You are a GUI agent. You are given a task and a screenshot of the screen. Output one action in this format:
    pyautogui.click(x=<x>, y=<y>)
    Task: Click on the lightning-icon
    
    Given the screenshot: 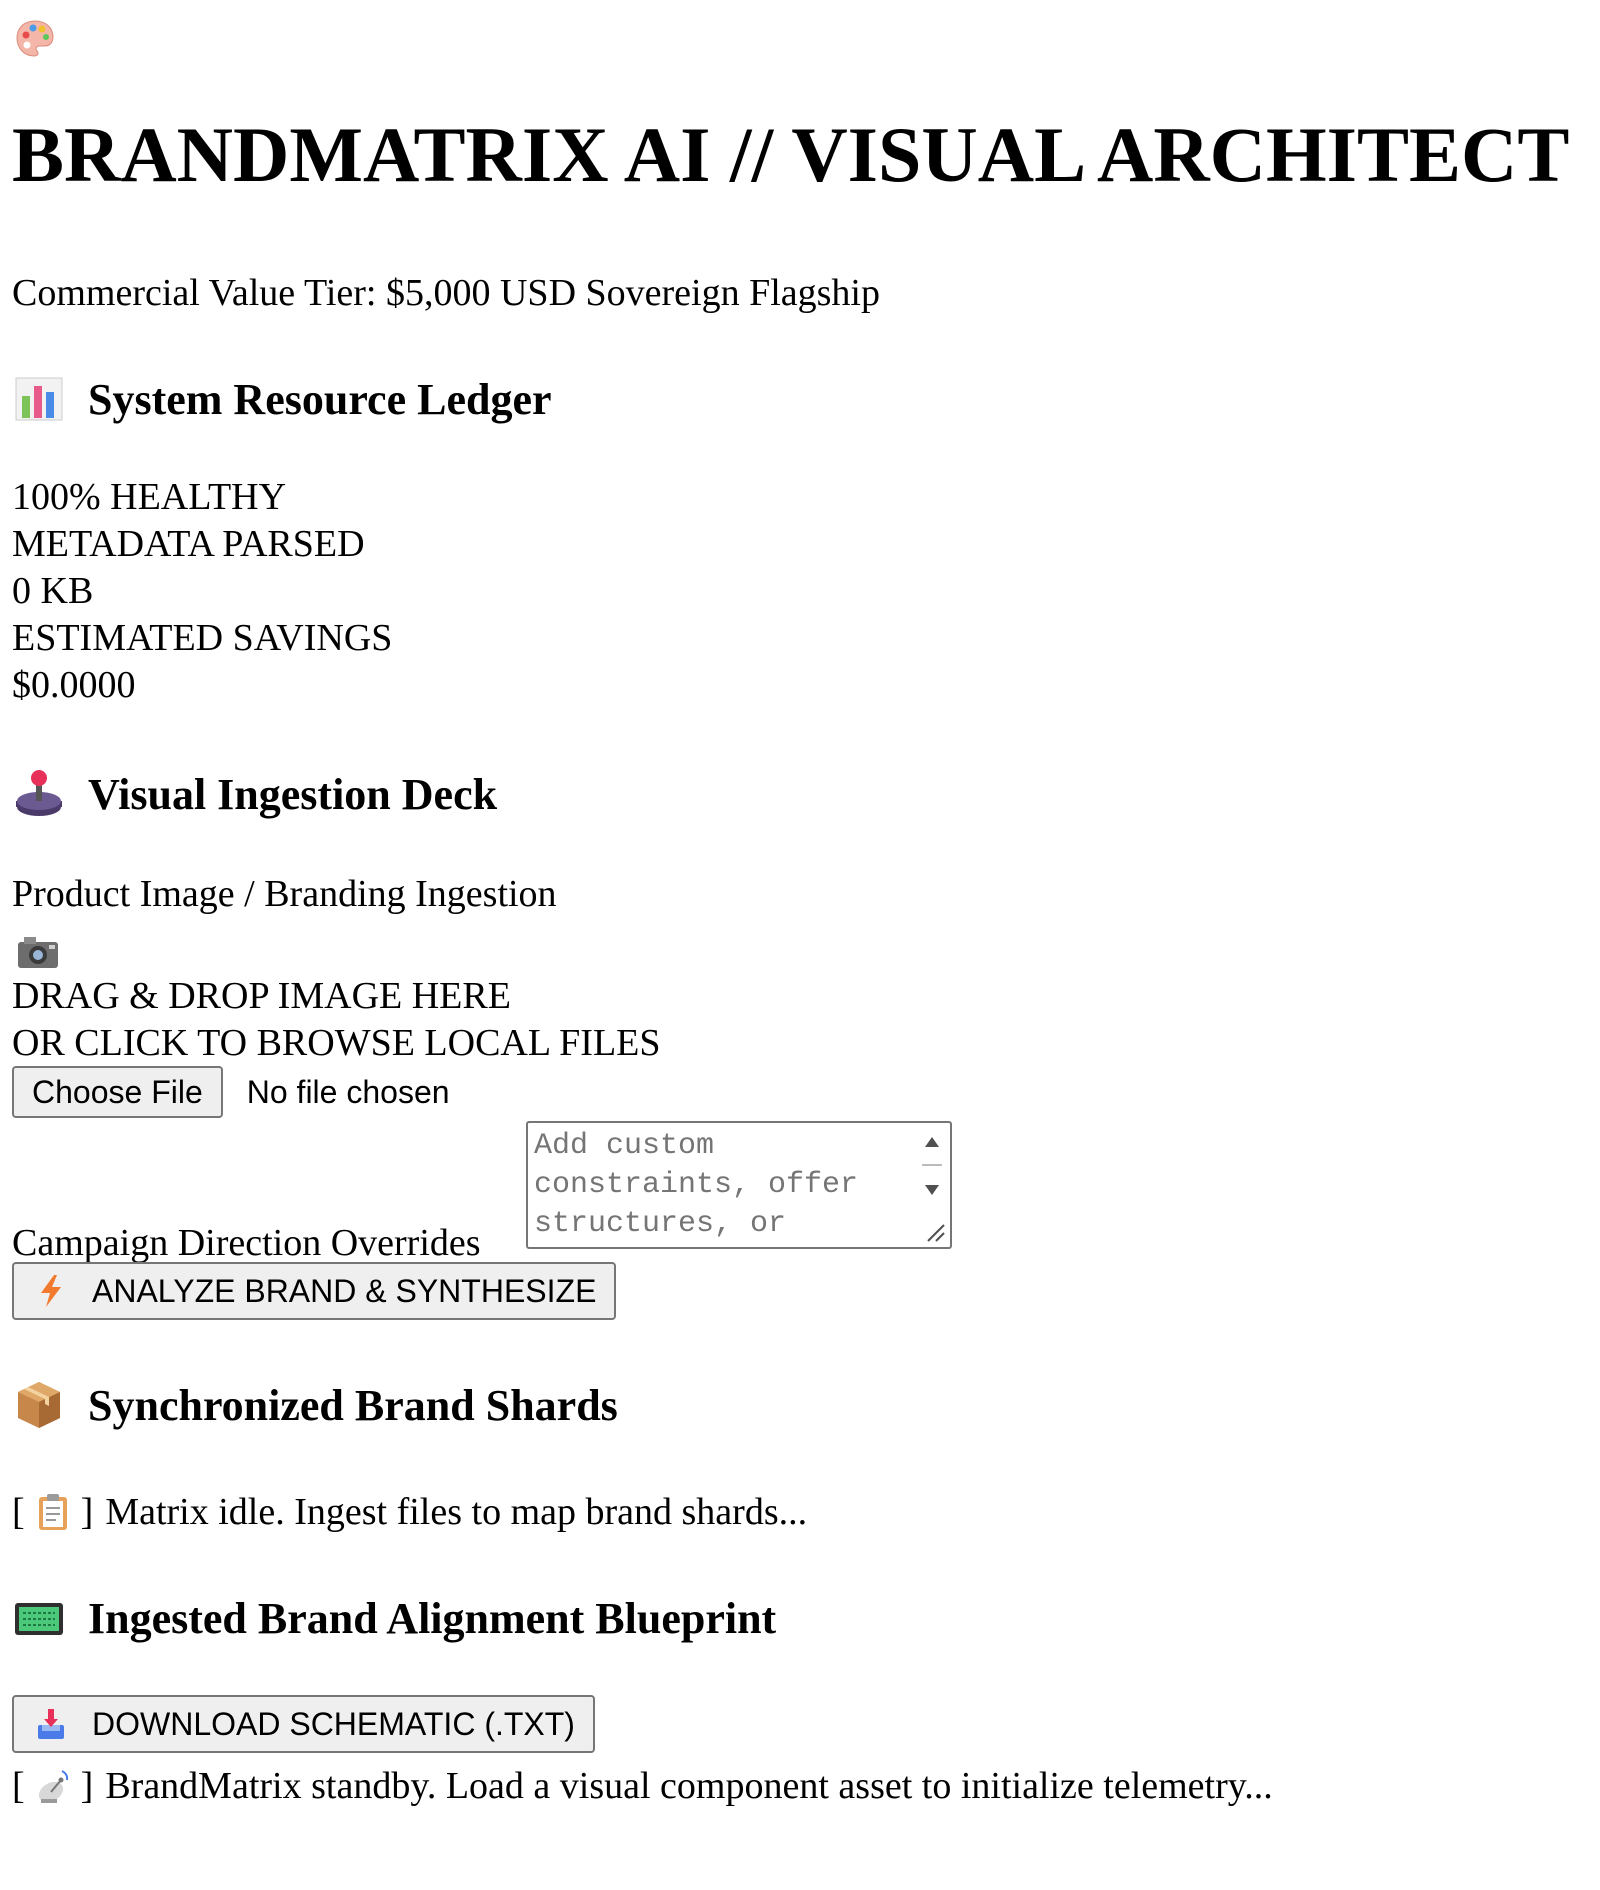 What is the action you would take?
    pyautogui.click(x=51, y=1291)
    